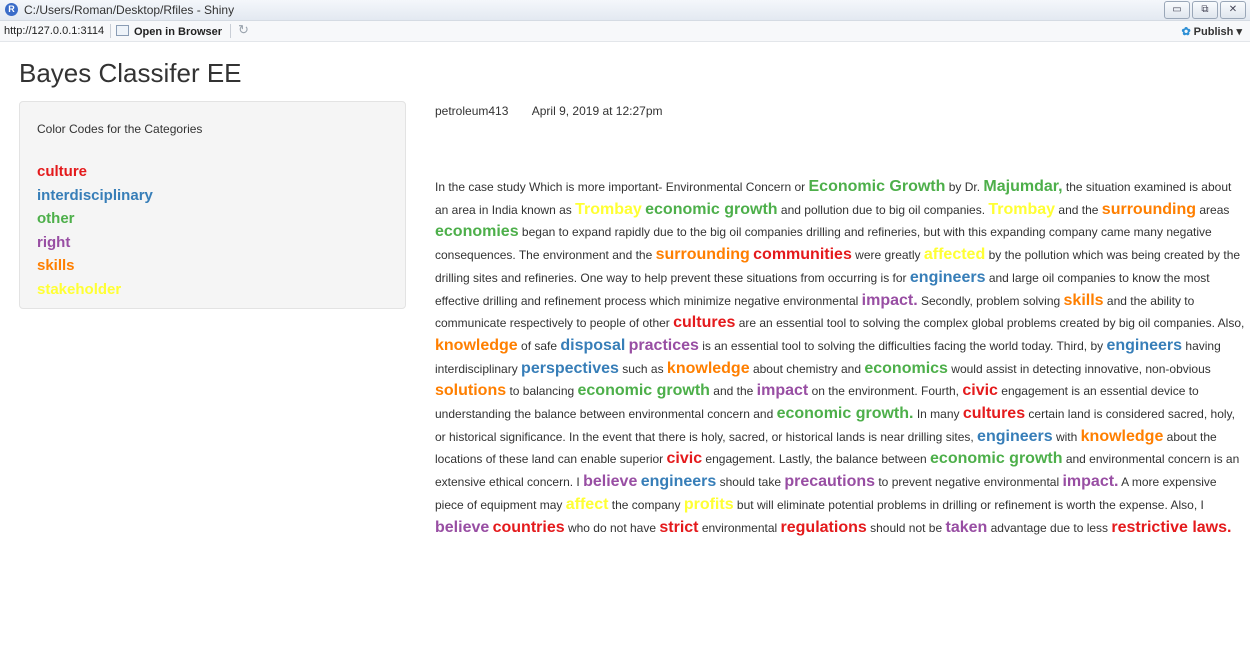 Image resolution: width=1250 pixels, height=665 pixels. Describe the element at coordinates (472, 111) in the screenshot. I see `post-author: petroleum413` at that location.